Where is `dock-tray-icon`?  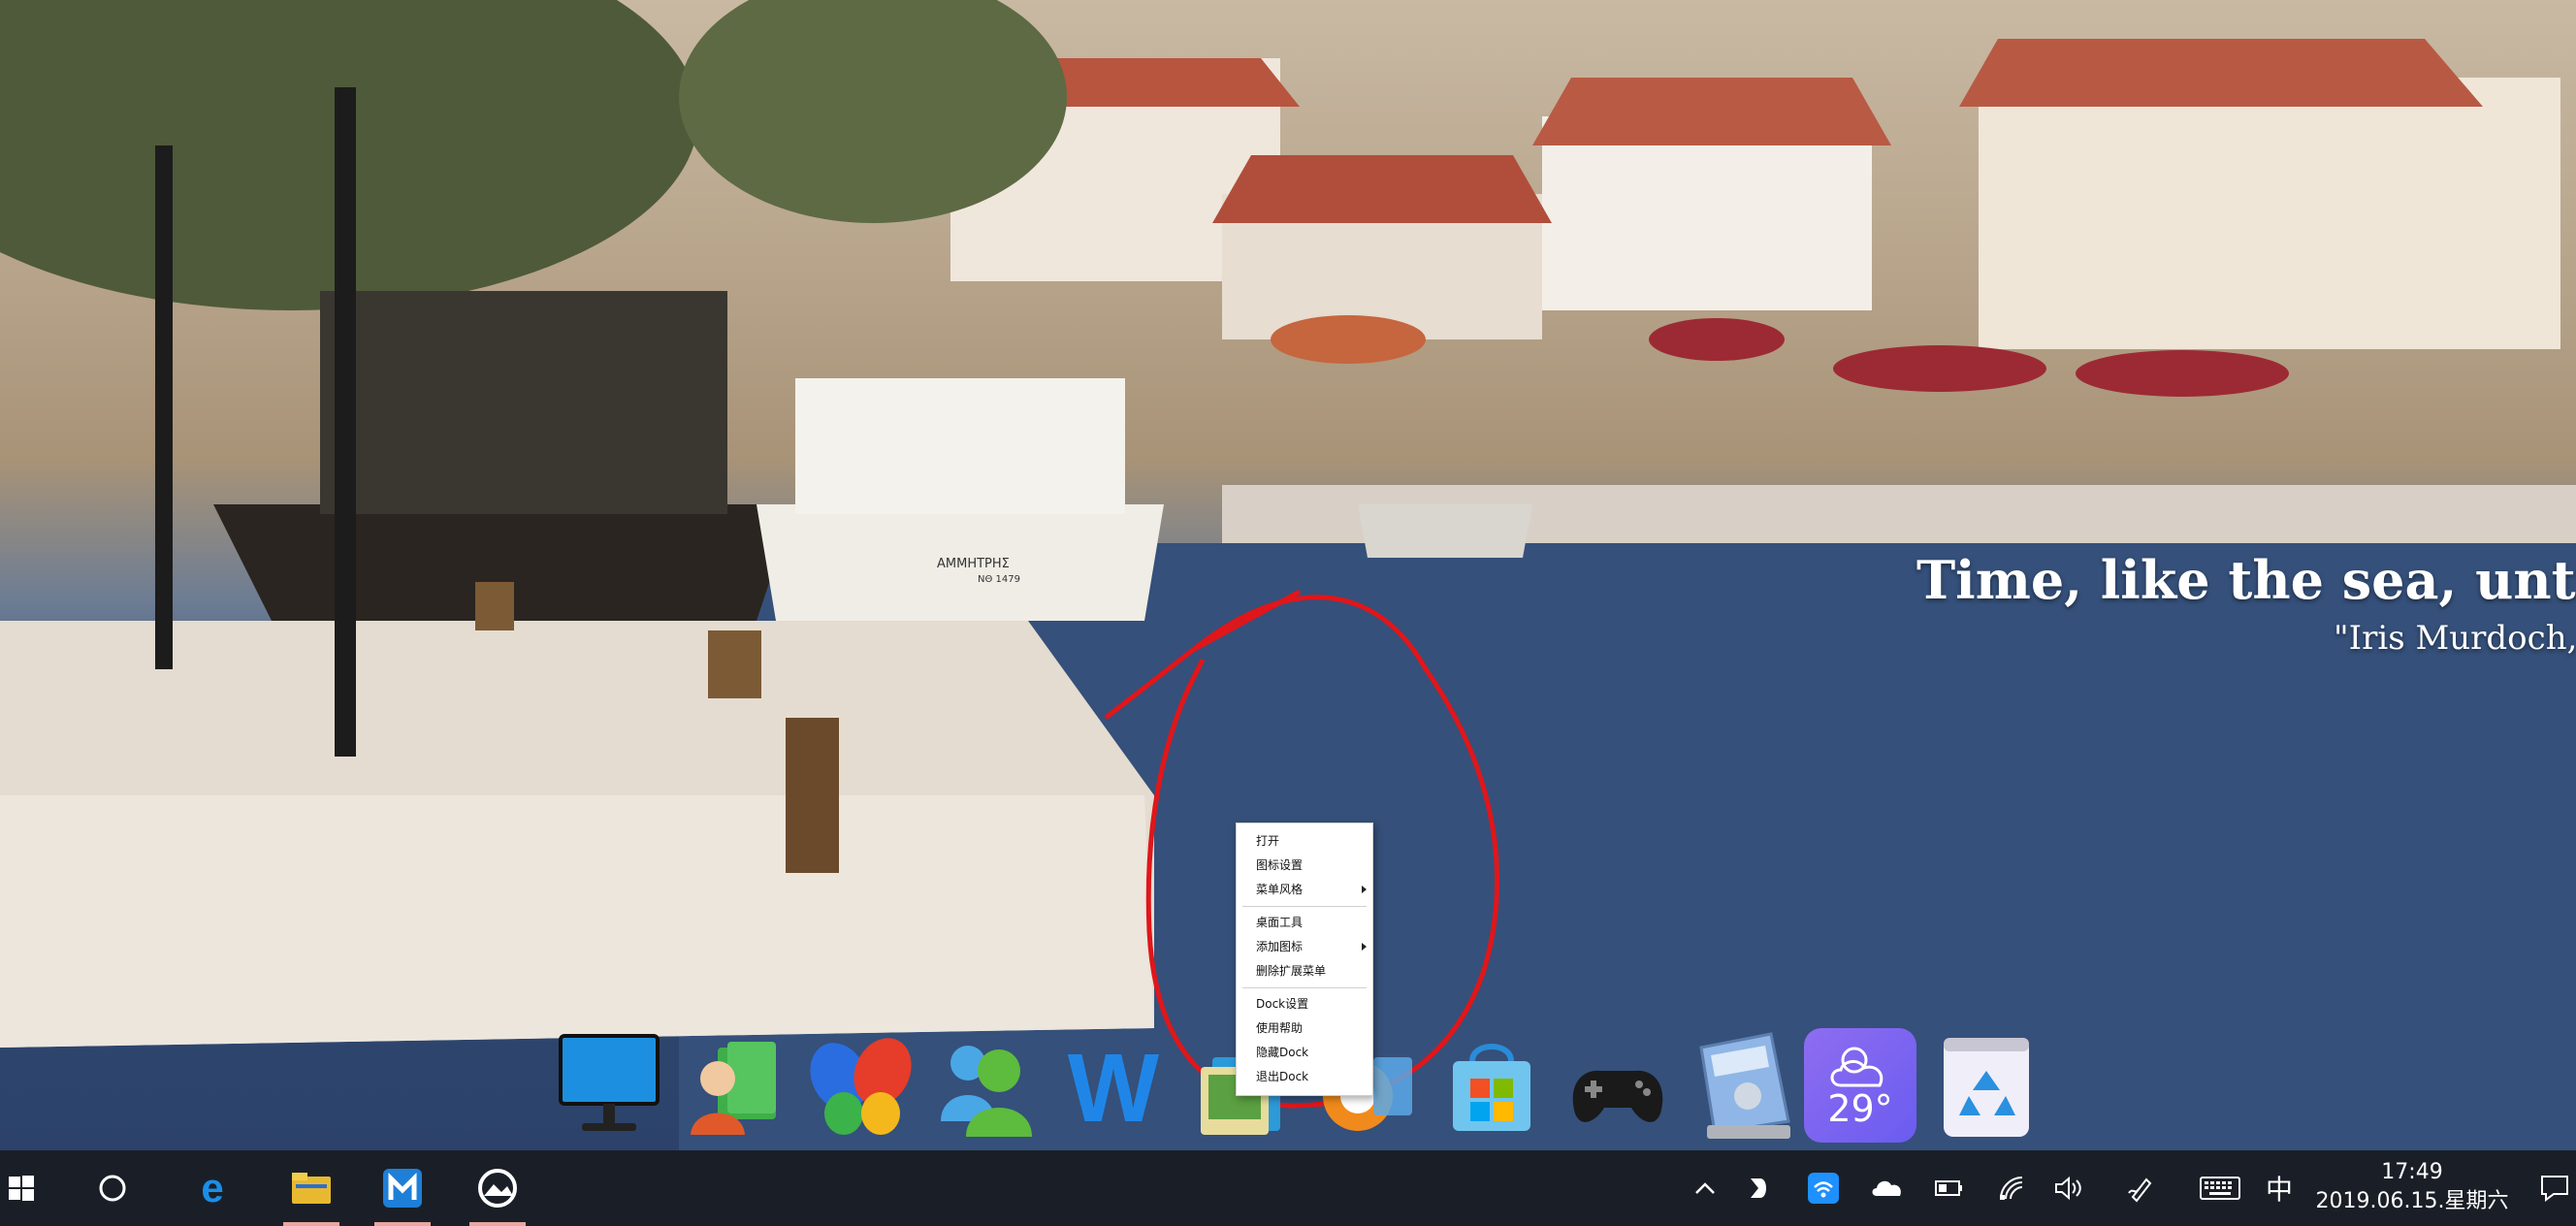
dock-tray-icon is located at coordinates (1759, 1188).